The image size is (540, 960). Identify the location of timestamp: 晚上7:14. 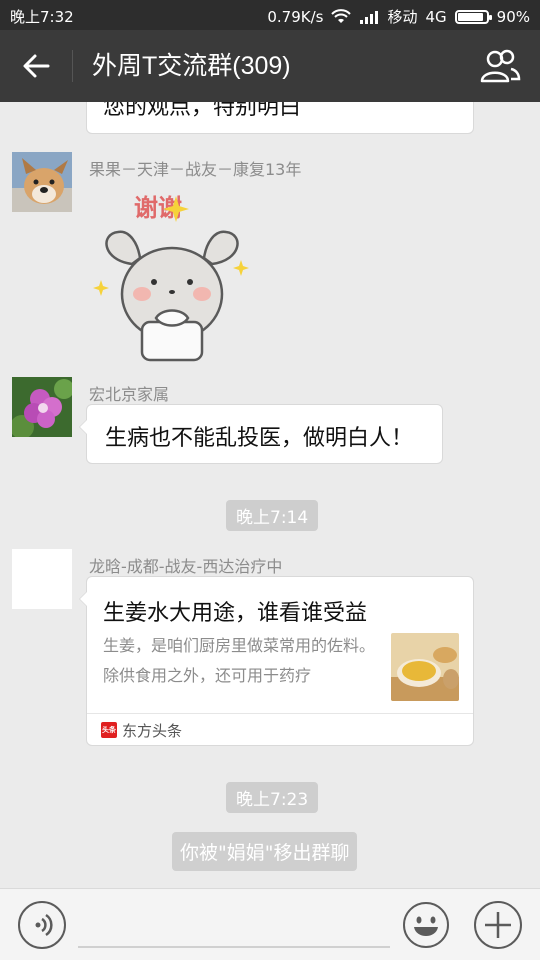
(272, 515).